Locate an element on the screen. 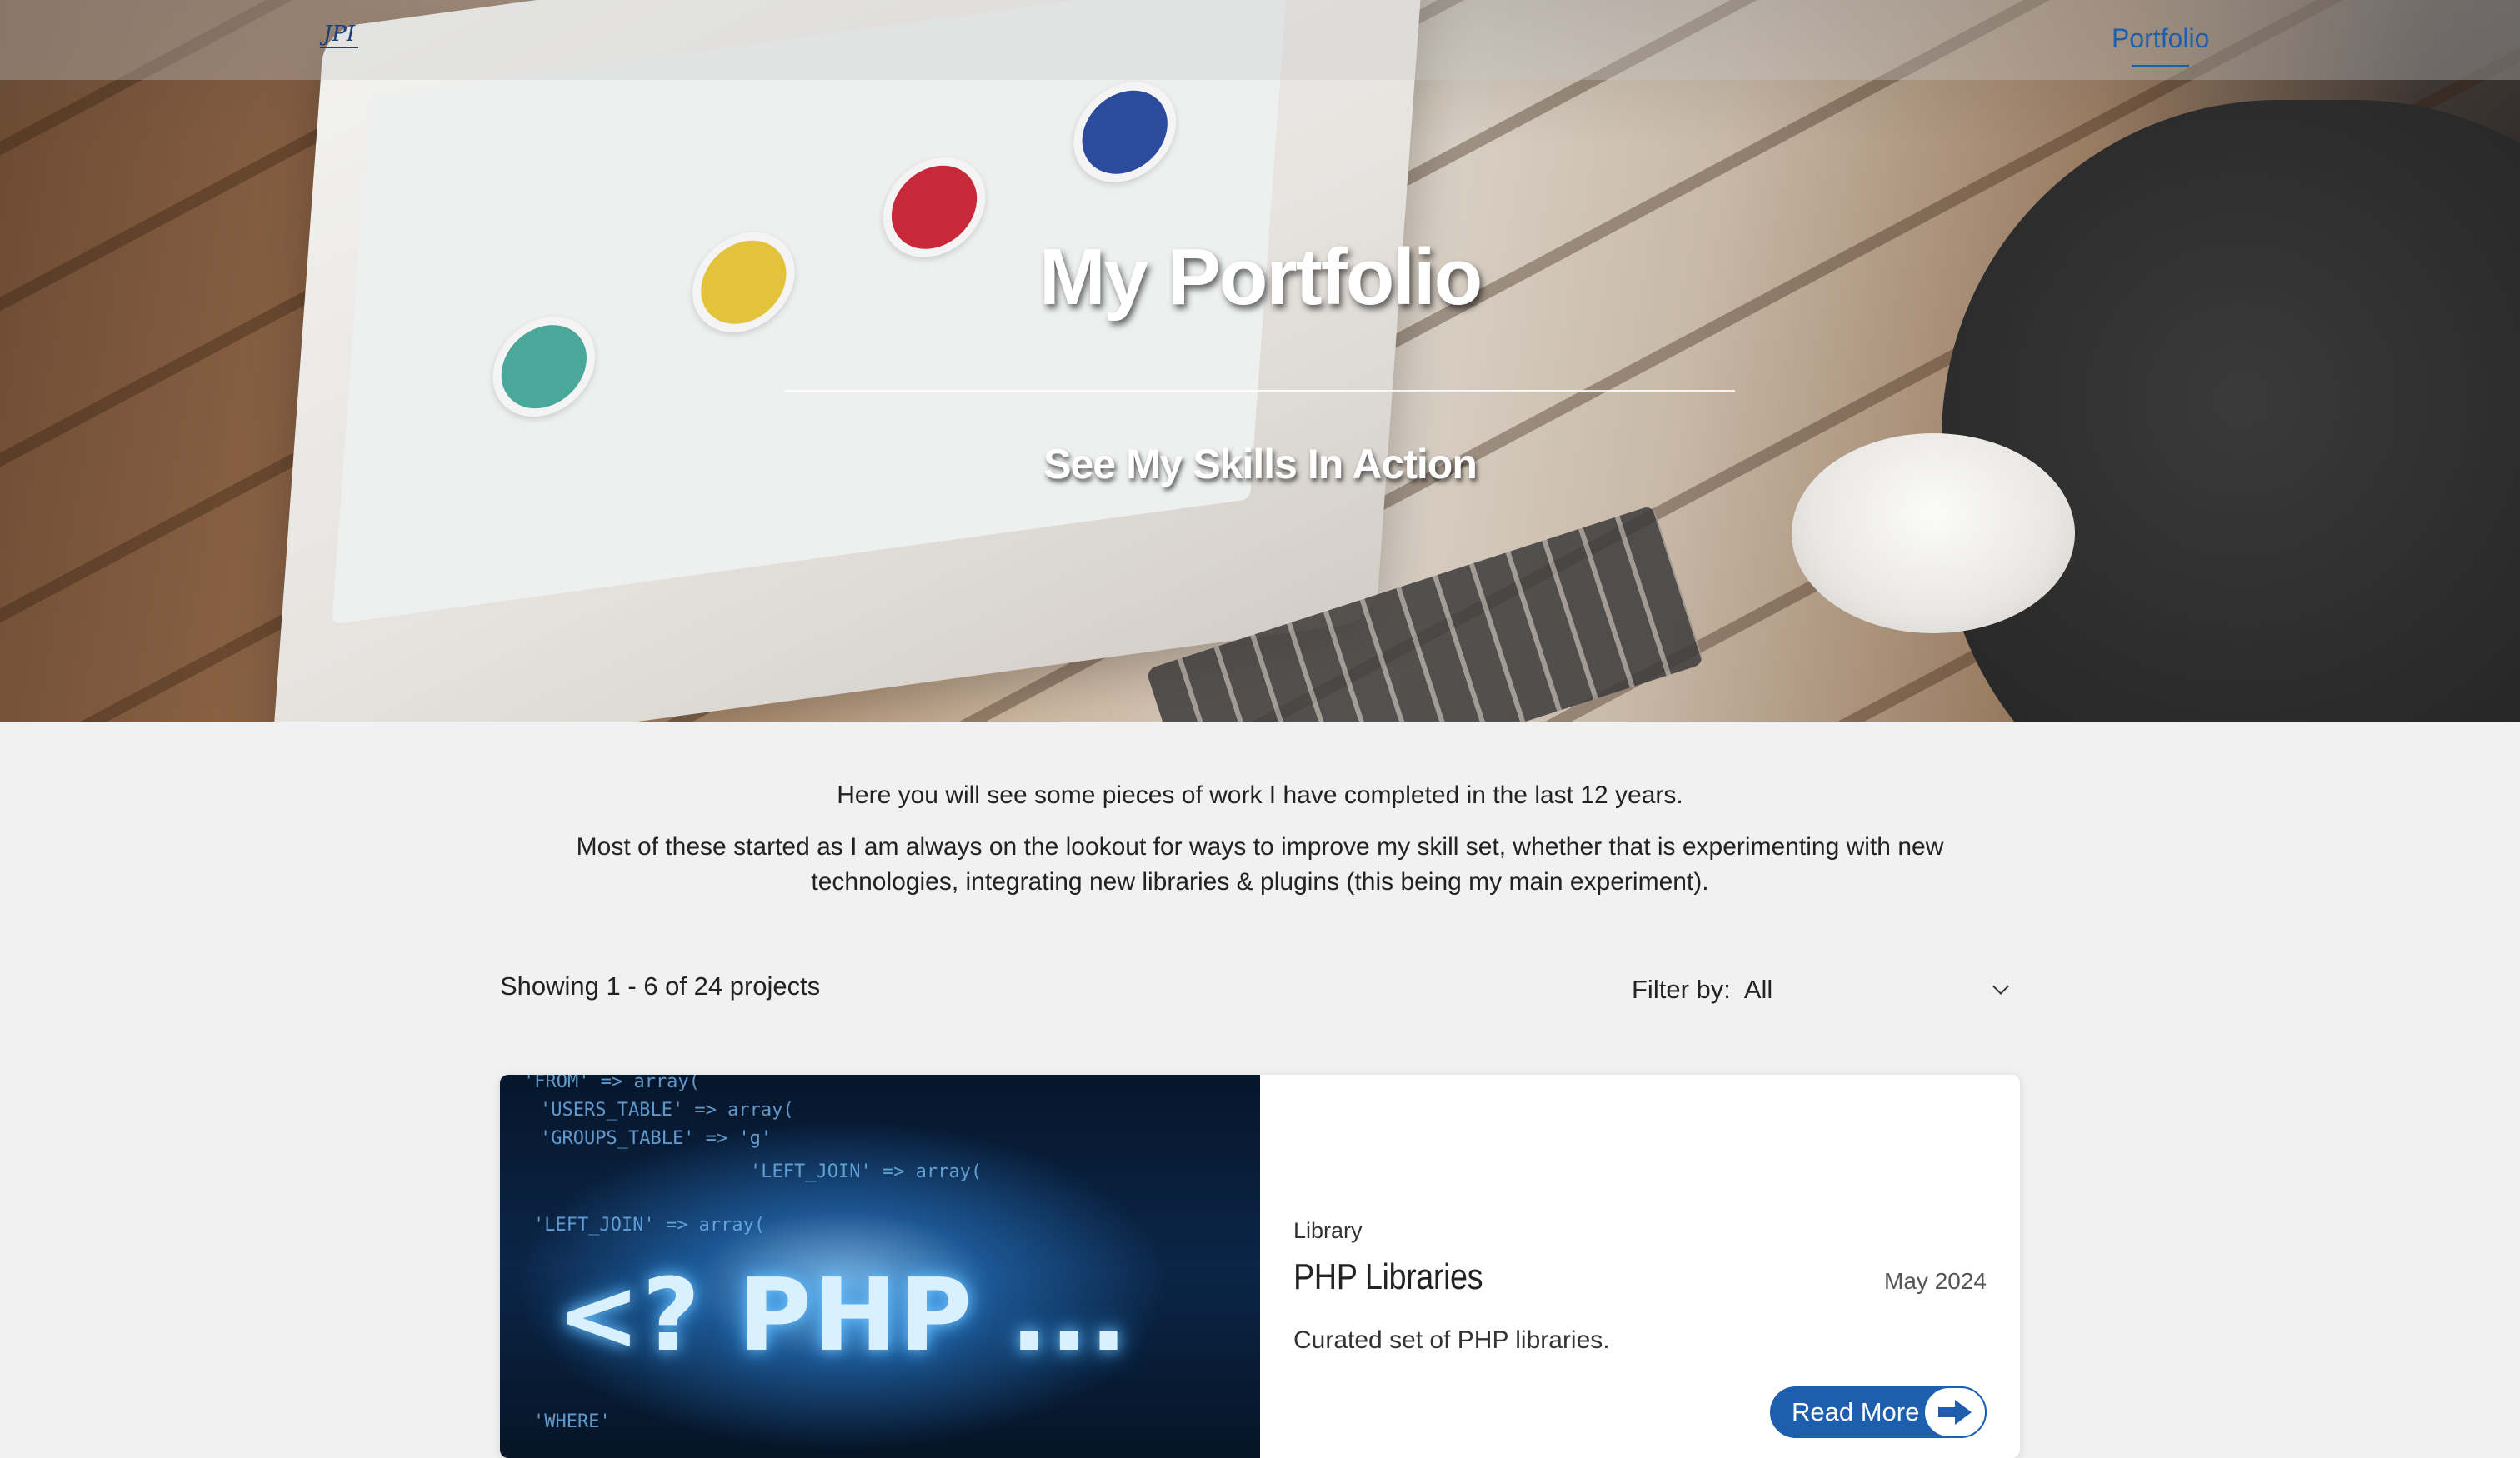  code-line: 'WHERE' is located at coordinates (572, 1421).